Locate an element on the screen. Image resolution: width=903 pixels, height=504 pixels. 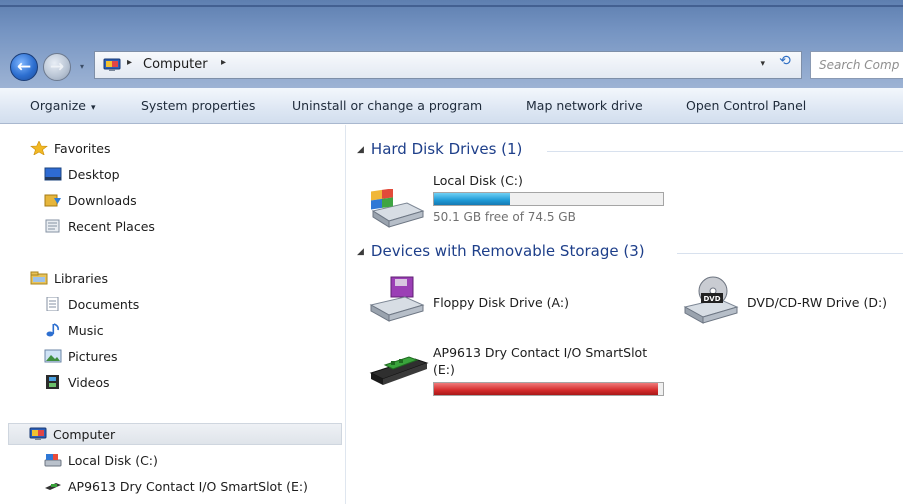
nav-libraries-label: Libraries is located at coordinates (81, 278).